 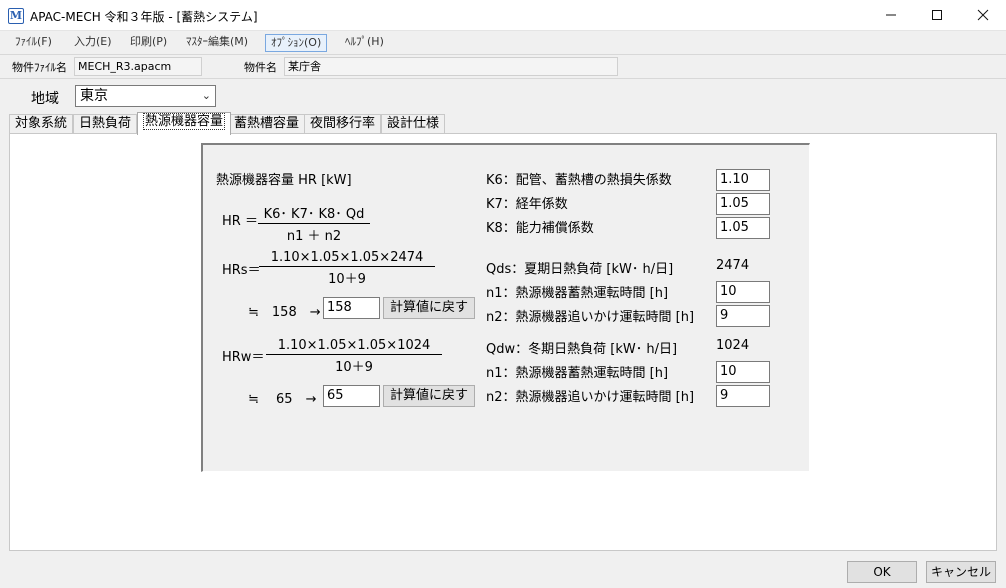 What do you see at coordinates (590, 397) in the screenshot?
I see `n2-winter-label: n2：熱源機器追いかけ運転時間 [h]` at bounding box center [590, 397].